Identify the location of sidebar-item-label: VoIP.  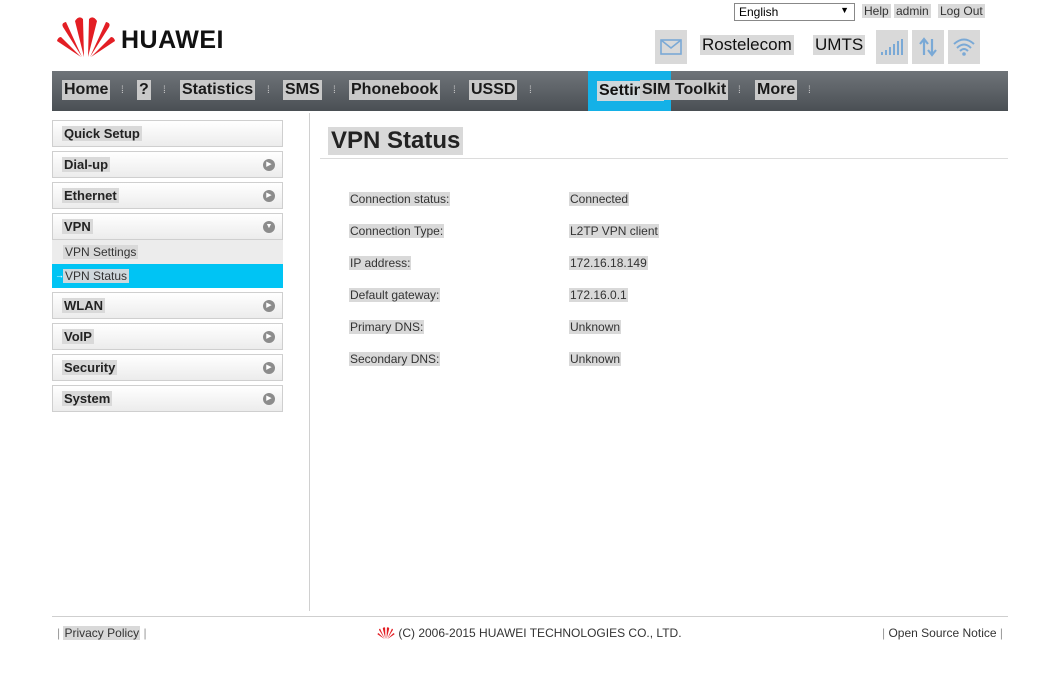
(78, 336).